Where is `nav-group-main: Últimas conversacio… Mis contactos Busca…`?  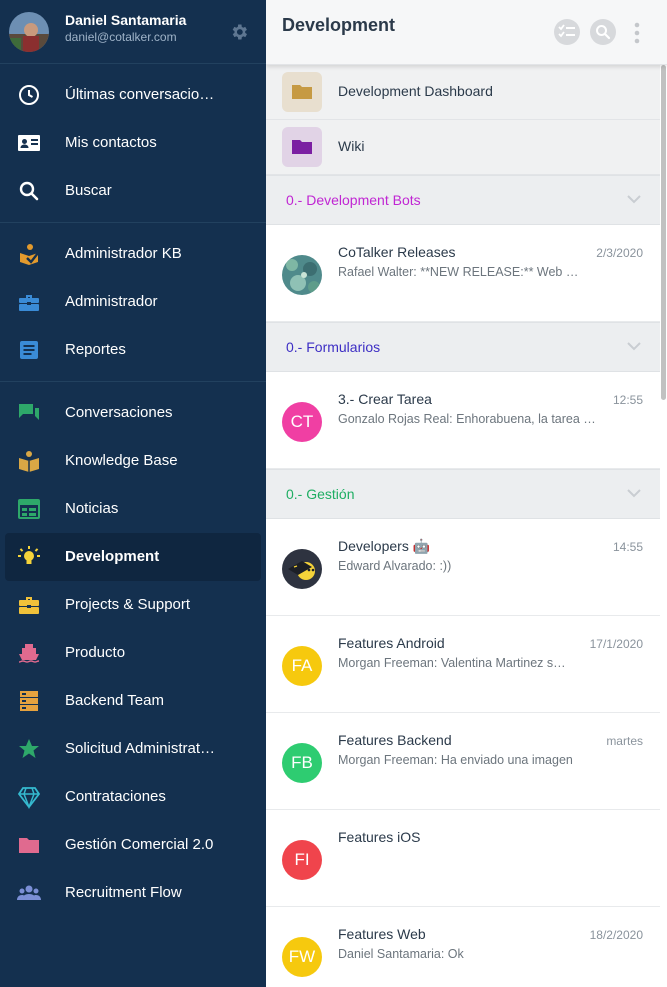
nav-group-main: Últimas conversacio… Mis contactos Busca… is located at coordinates (133, 143).